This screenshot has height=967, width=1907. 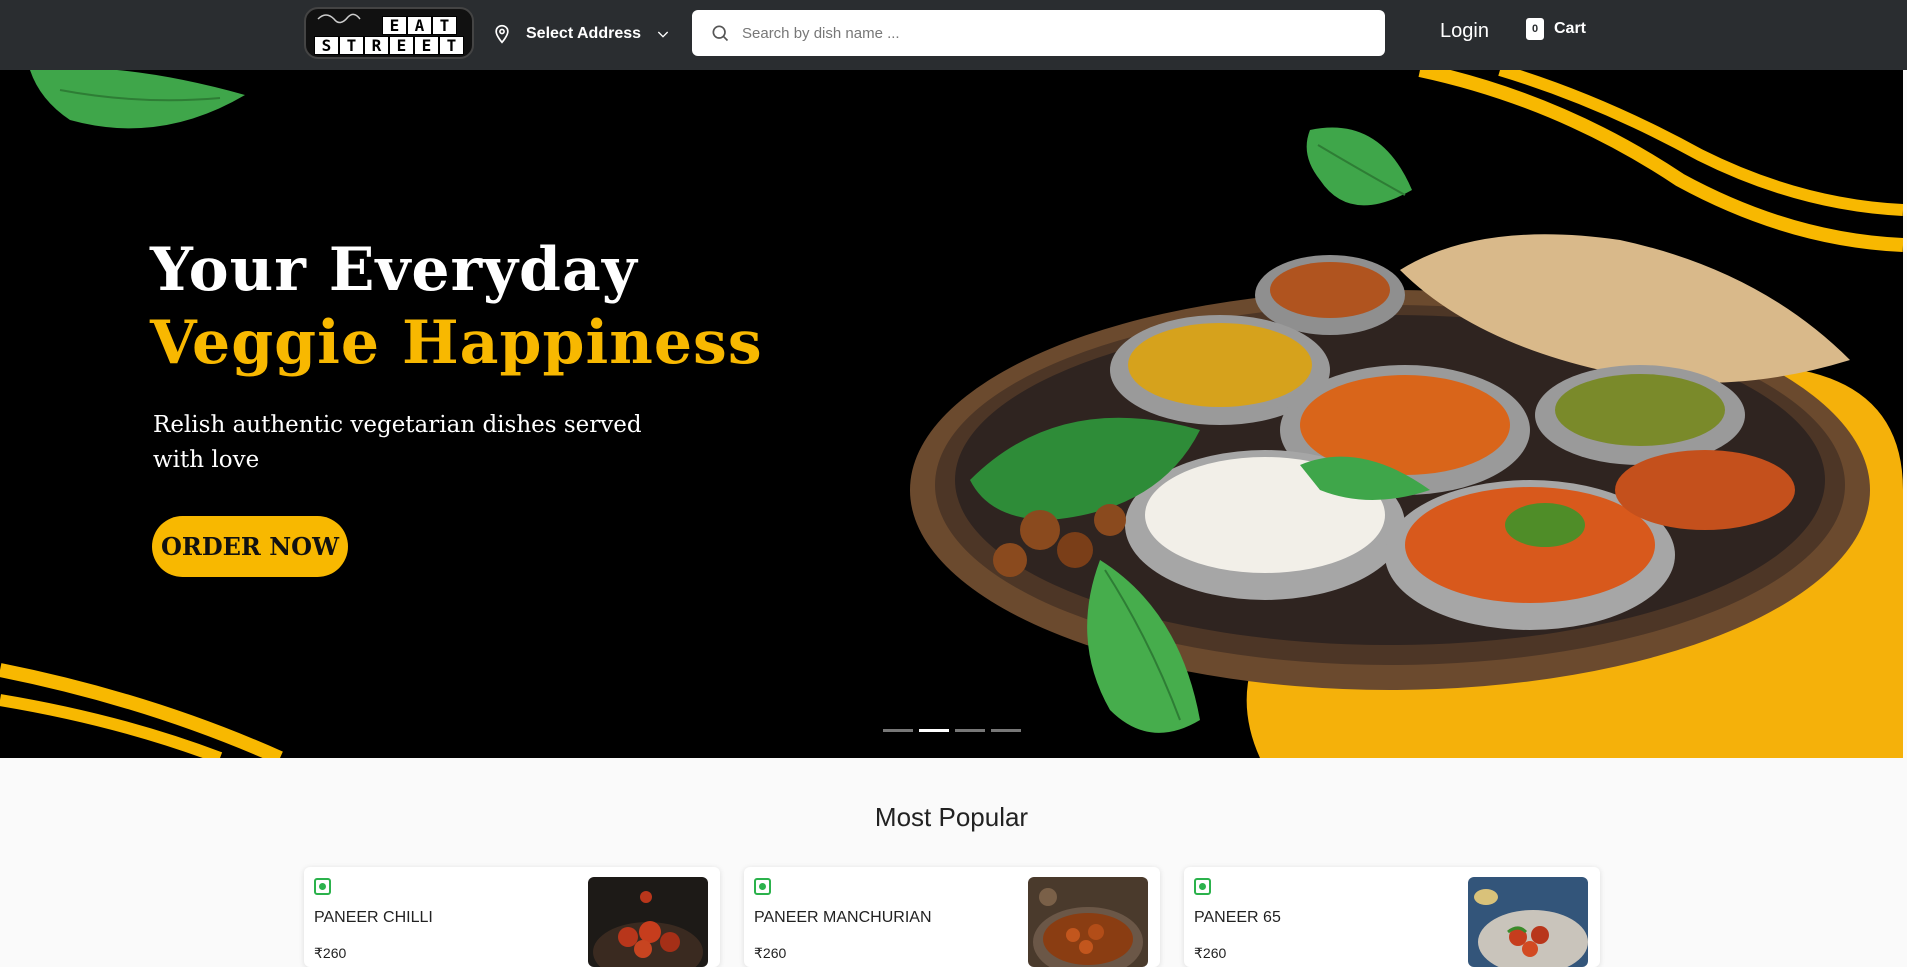 I want to click on chevron-down-icon, so click(x=663, y=34).